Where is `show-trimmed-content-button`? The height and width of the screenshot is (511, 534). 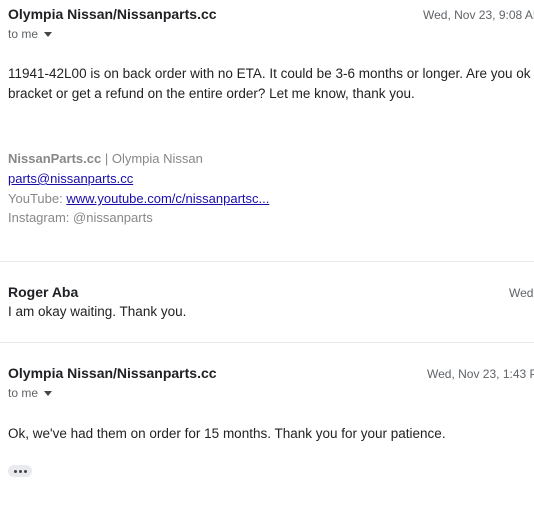
show-trimmed-content-button is located at coordinates (20, 471).